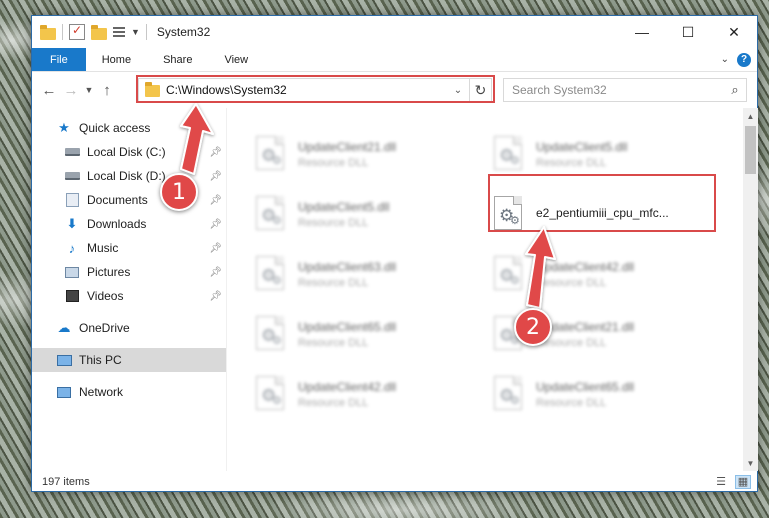  I want to click on sidebar-item-local-disk-d: Local Disk (D:) 📌︎, so click(129, 176).